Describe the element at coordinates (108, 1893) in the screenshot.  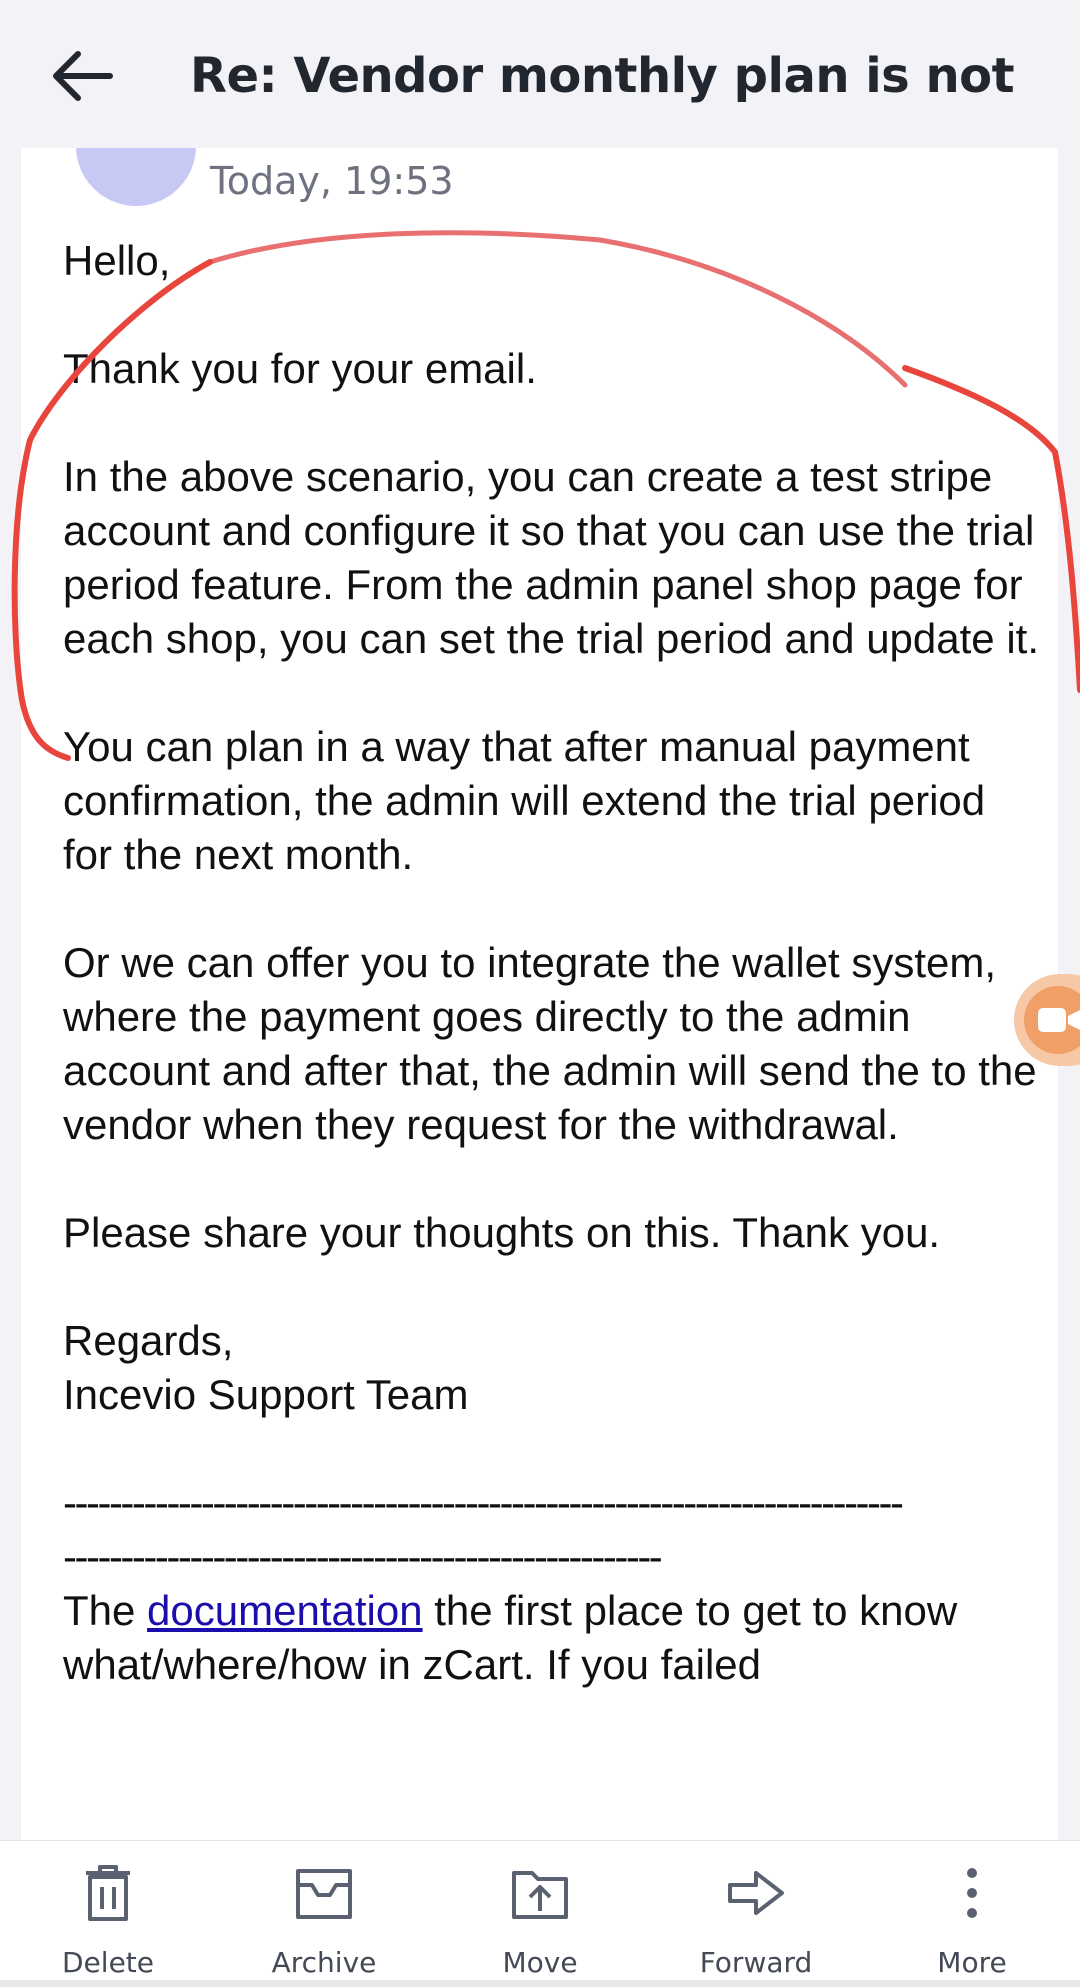
I see `trash-icon` at that location.